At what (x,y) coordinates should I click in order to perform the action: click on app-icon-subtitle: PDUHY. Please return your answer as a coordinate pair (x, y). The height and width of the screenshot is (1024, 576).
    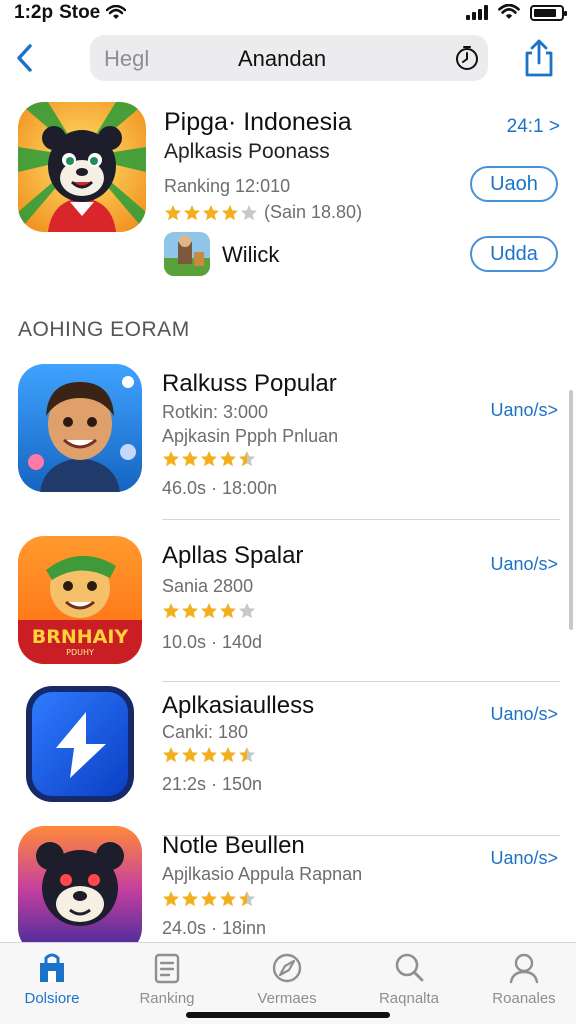
    Looking at the image, I should click on (80, 652).